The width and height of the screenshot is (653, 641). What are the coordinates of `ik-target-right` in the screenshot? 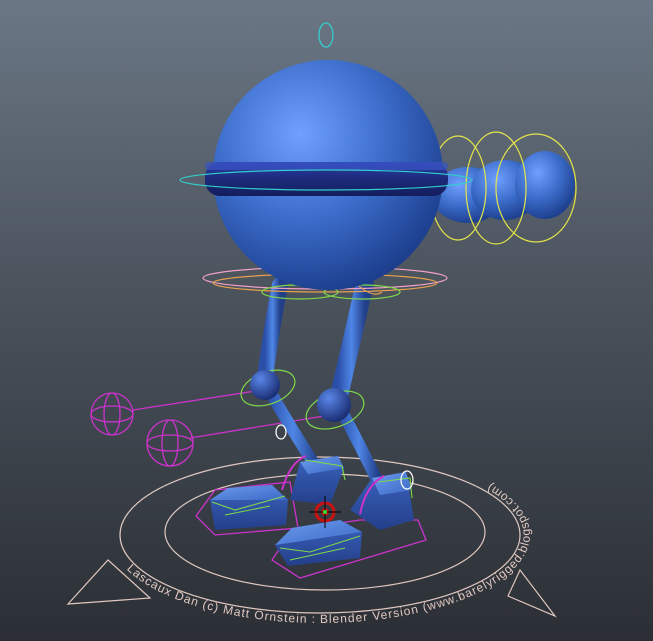 It's located at (170, 443).